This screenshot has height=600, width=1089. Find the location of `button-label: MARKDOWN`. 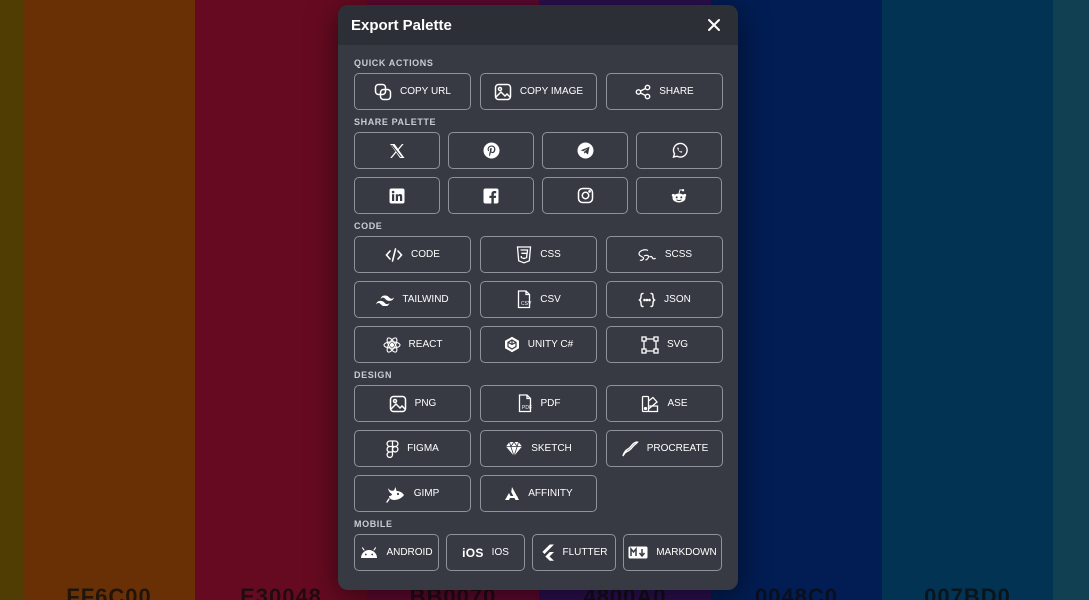

button-label: MARKDOWN is located at coordinates (686, 552).